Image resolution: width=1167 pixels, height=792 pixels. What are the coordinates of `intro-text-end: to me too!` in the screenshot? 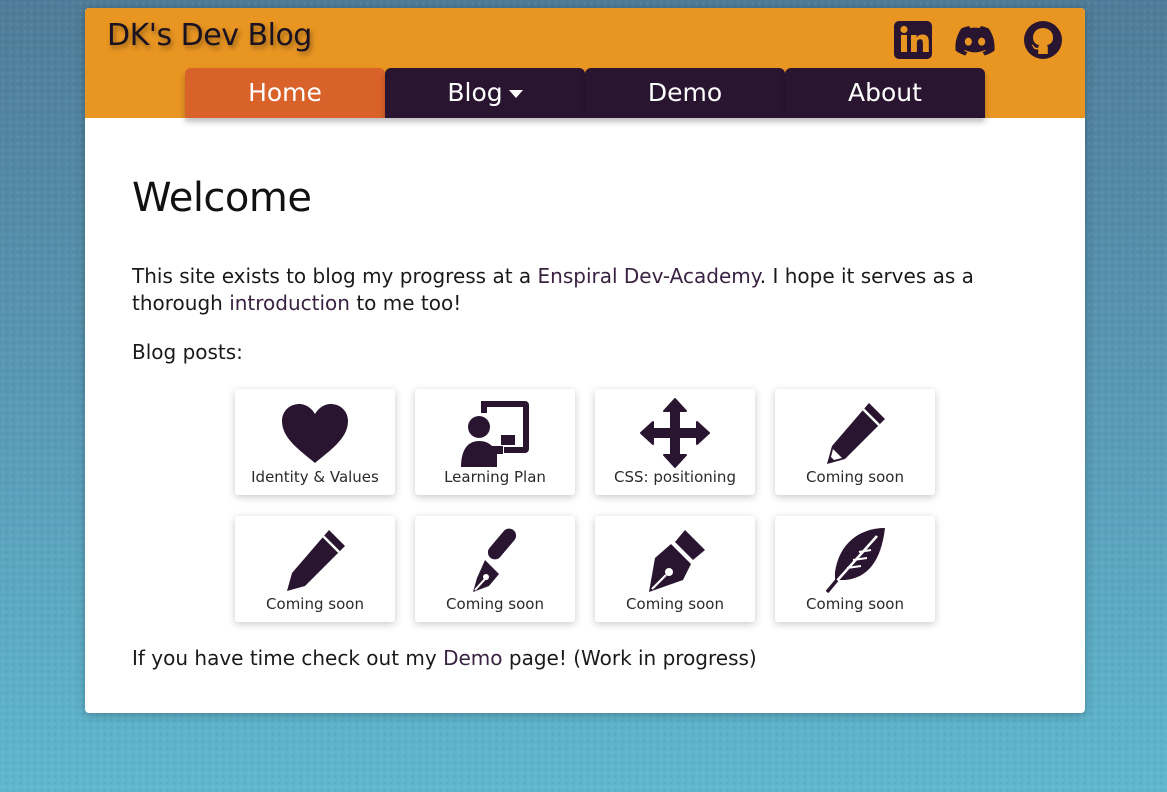 It's located at (405, 303).